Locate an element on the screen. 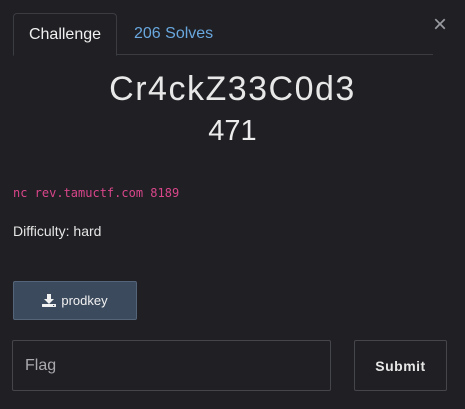  tab-challenge: Challenge is located at coordinates (65, 34).